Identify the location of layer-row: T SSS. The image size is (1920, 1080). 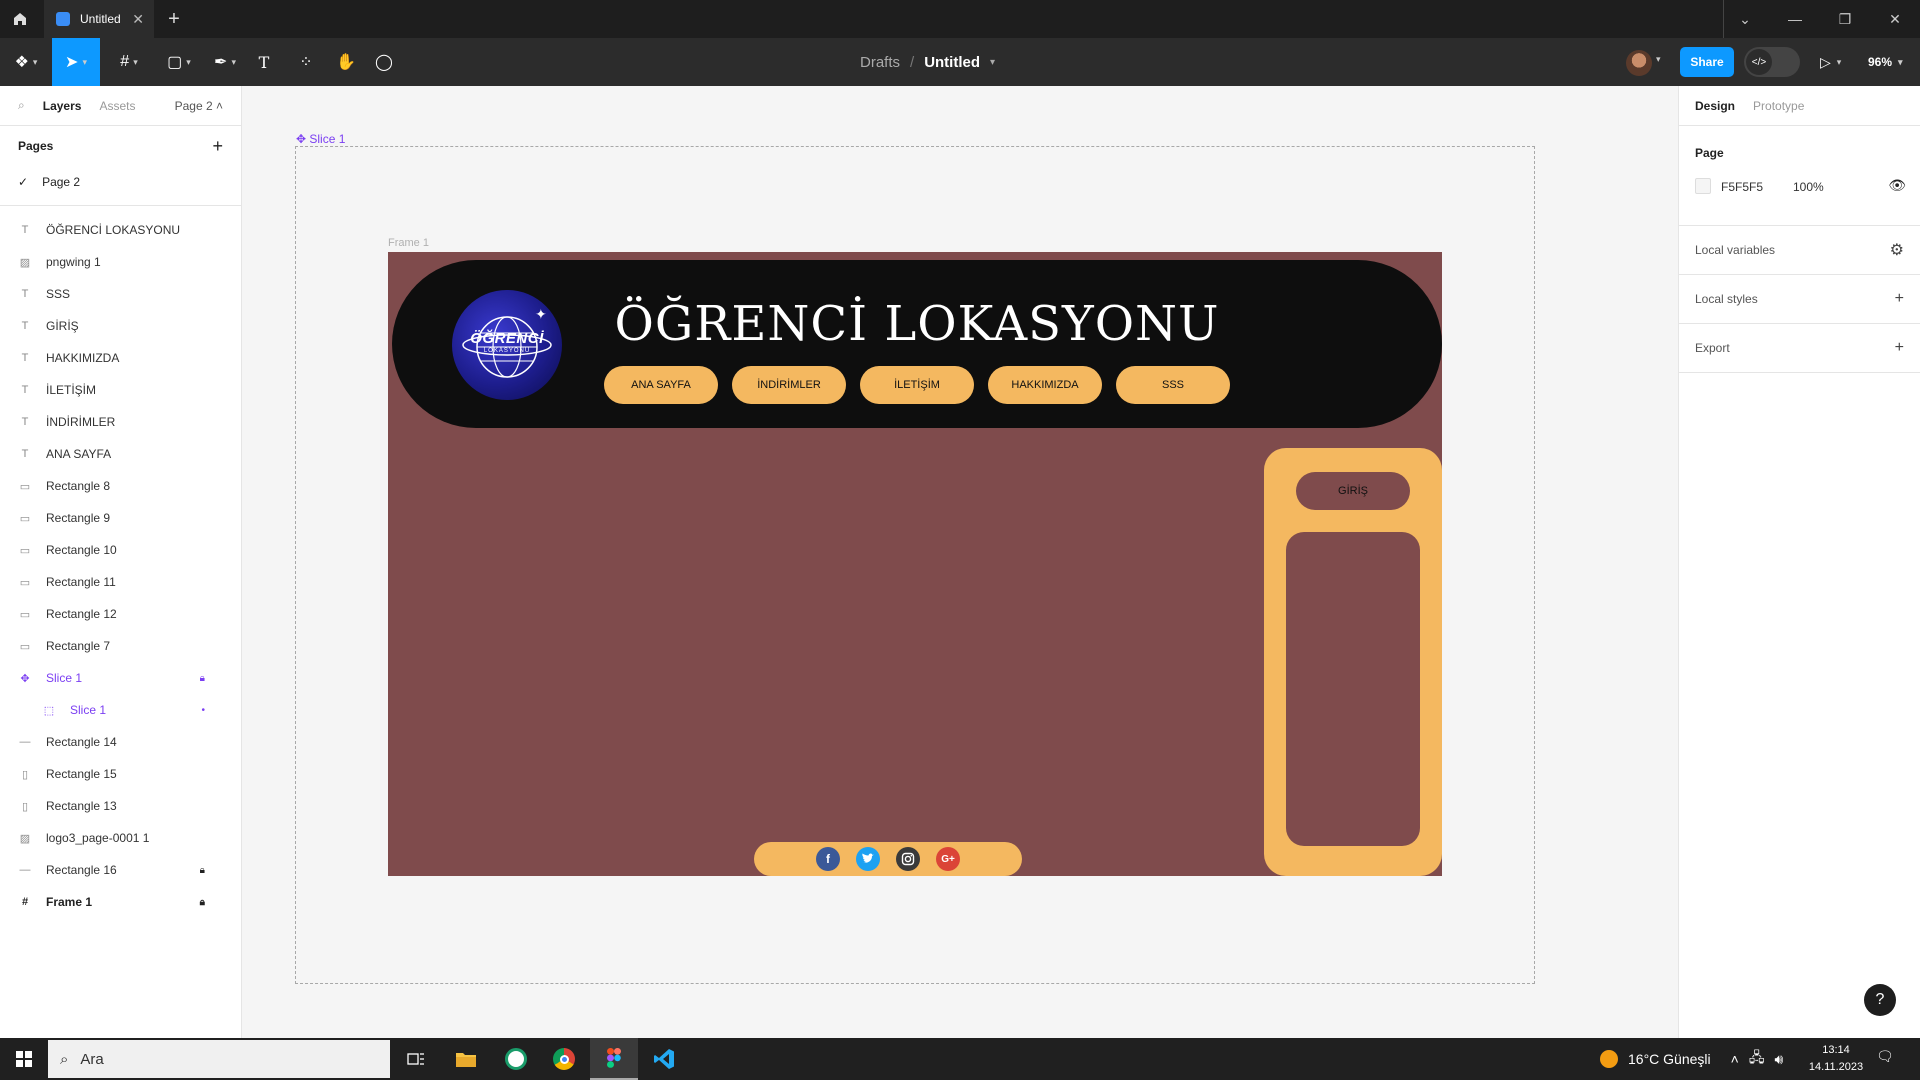
(120, 294).